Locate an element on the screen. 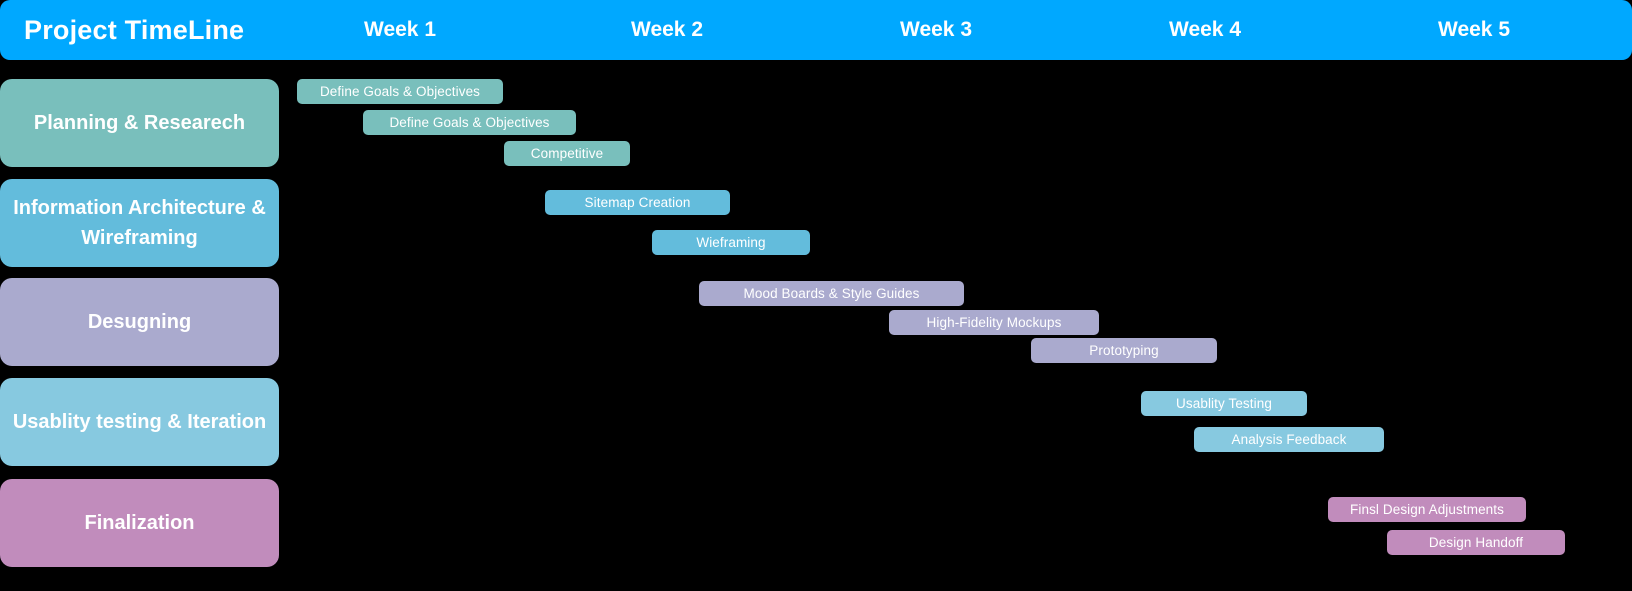  phase-label-4: Usablity testing & Iteration is located at coordinates (139, 422).